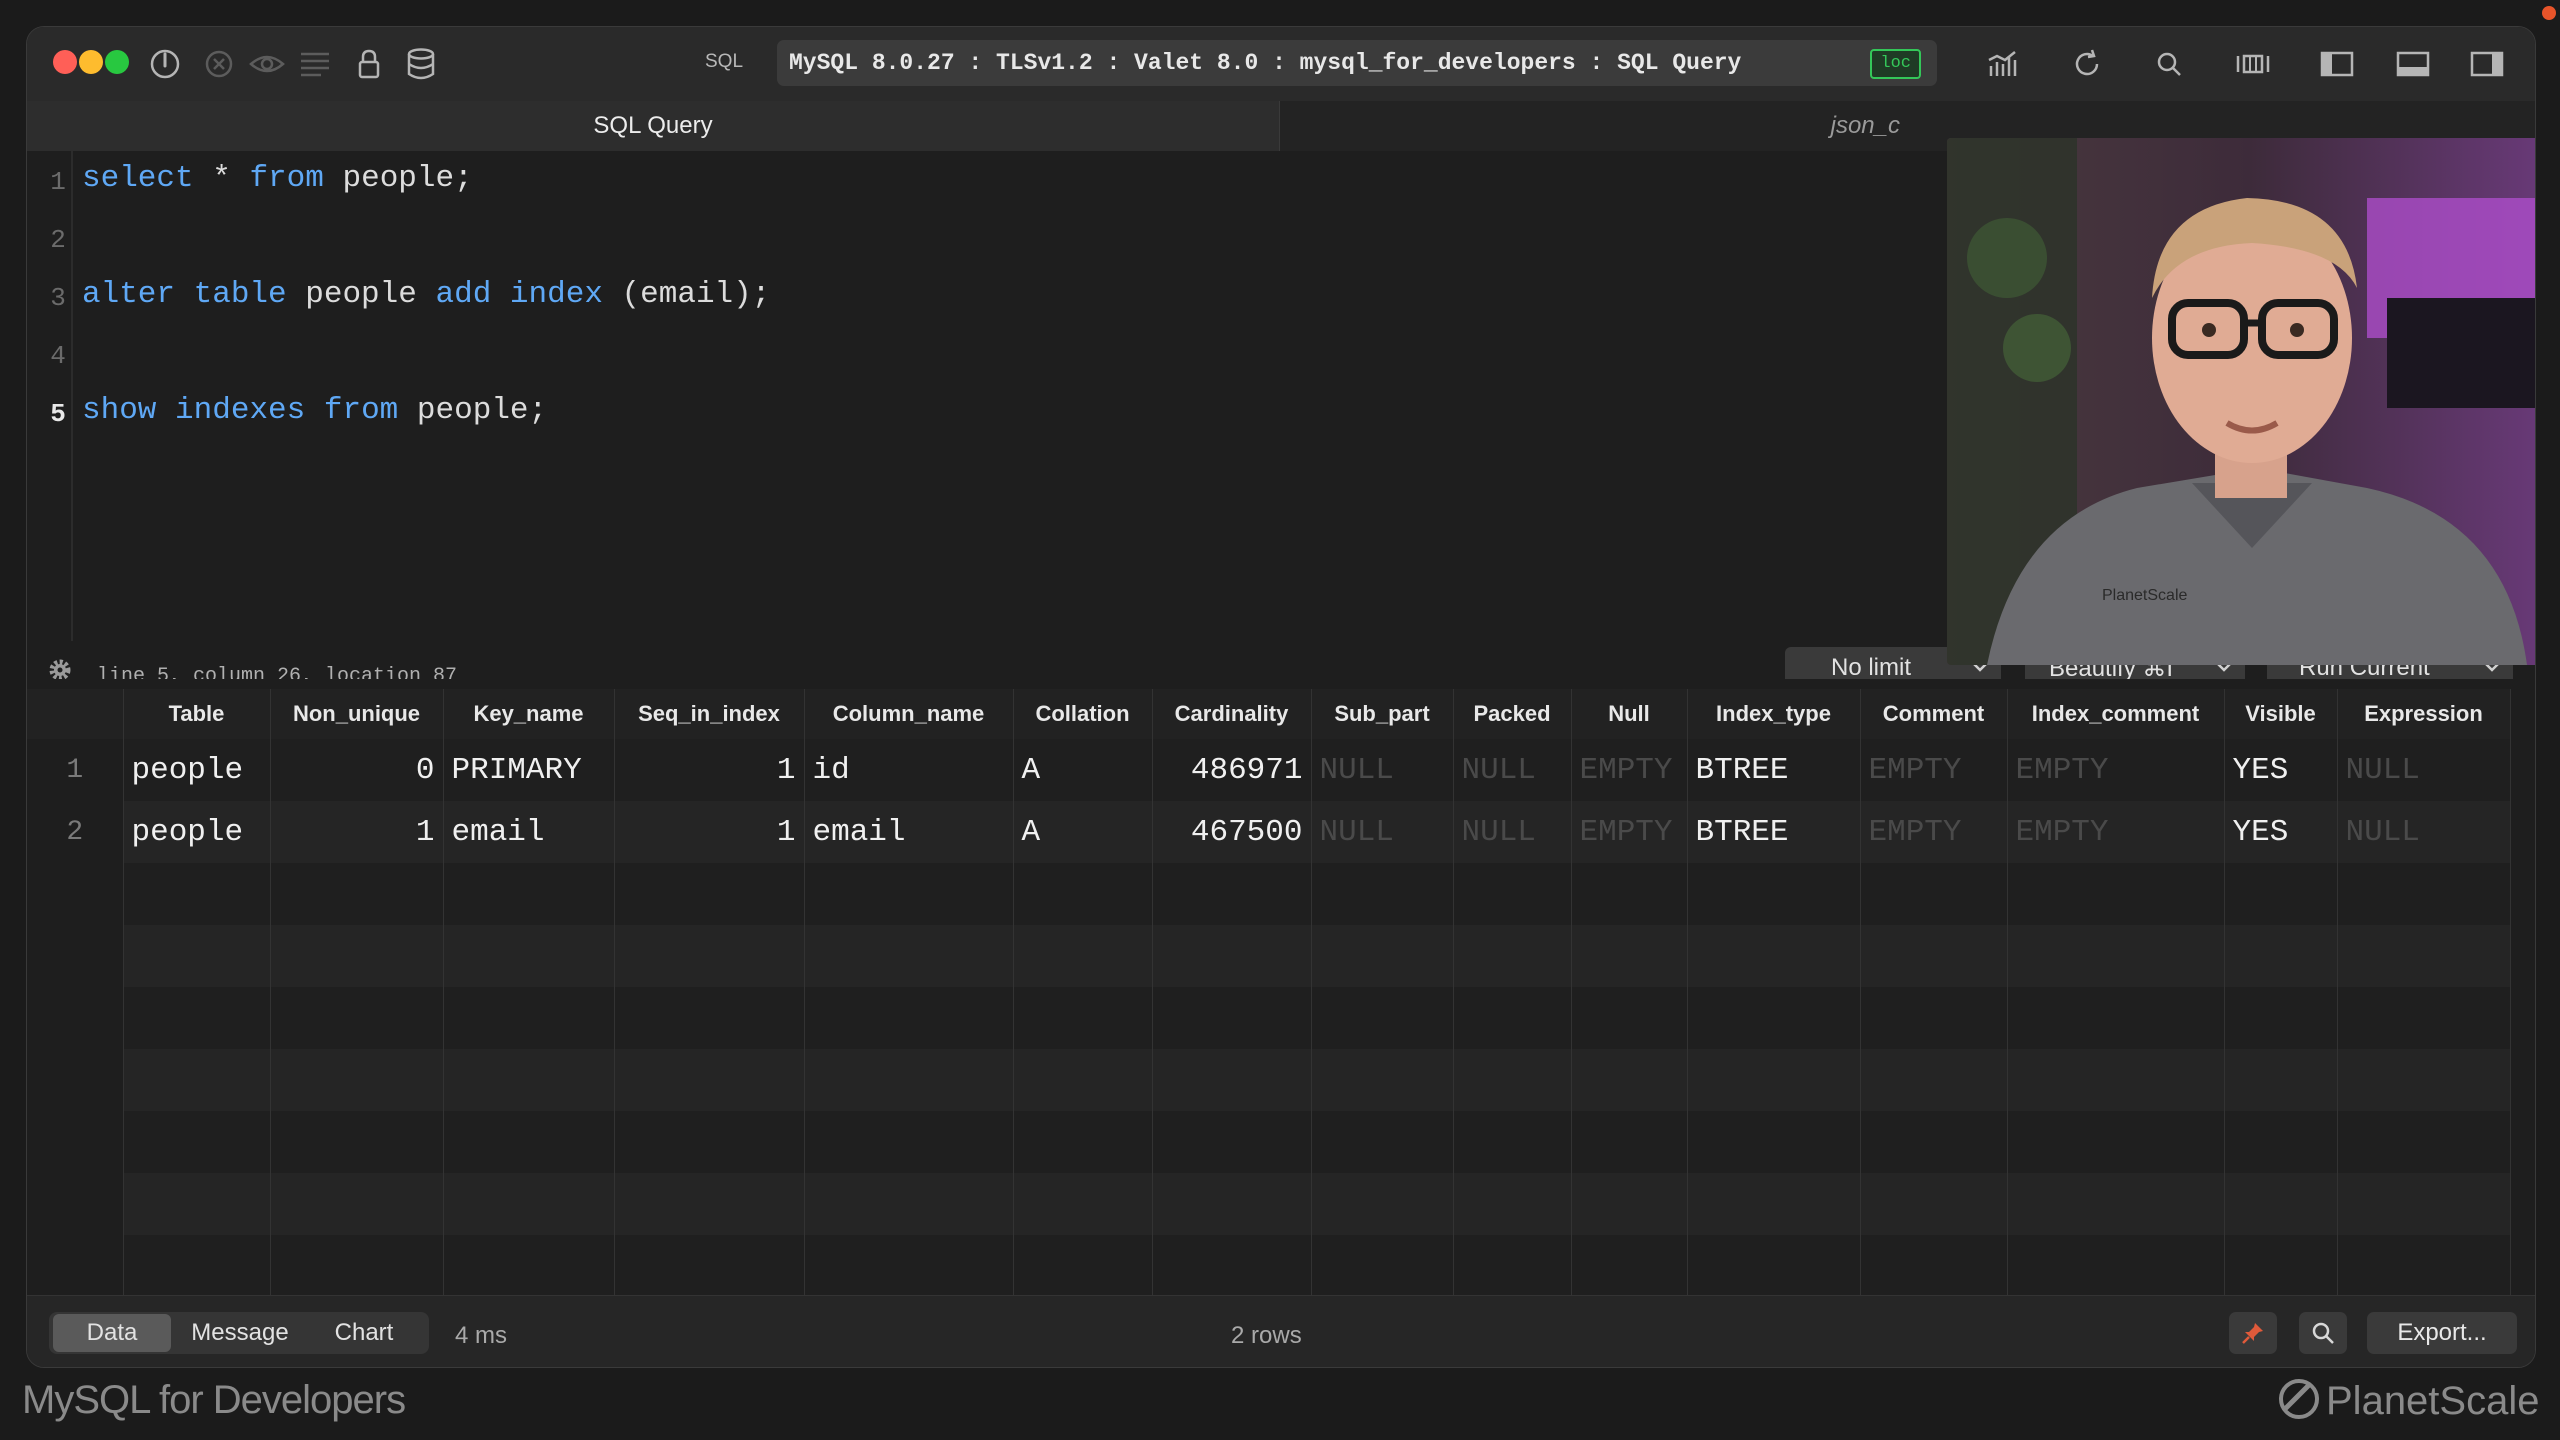  I want to click on tab-chart: Chart, so click(364, 1333).